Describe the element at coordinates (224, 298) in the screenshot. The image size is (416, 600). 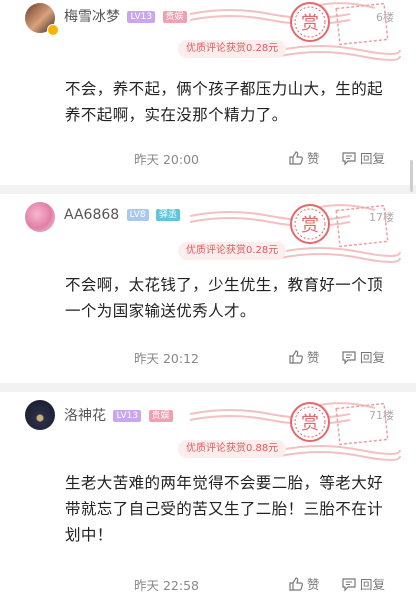
I see `comment-text: 不会啊，太花钱了，少生优生，教育好一个顶一个为国家输送优秀人才。` at that location.